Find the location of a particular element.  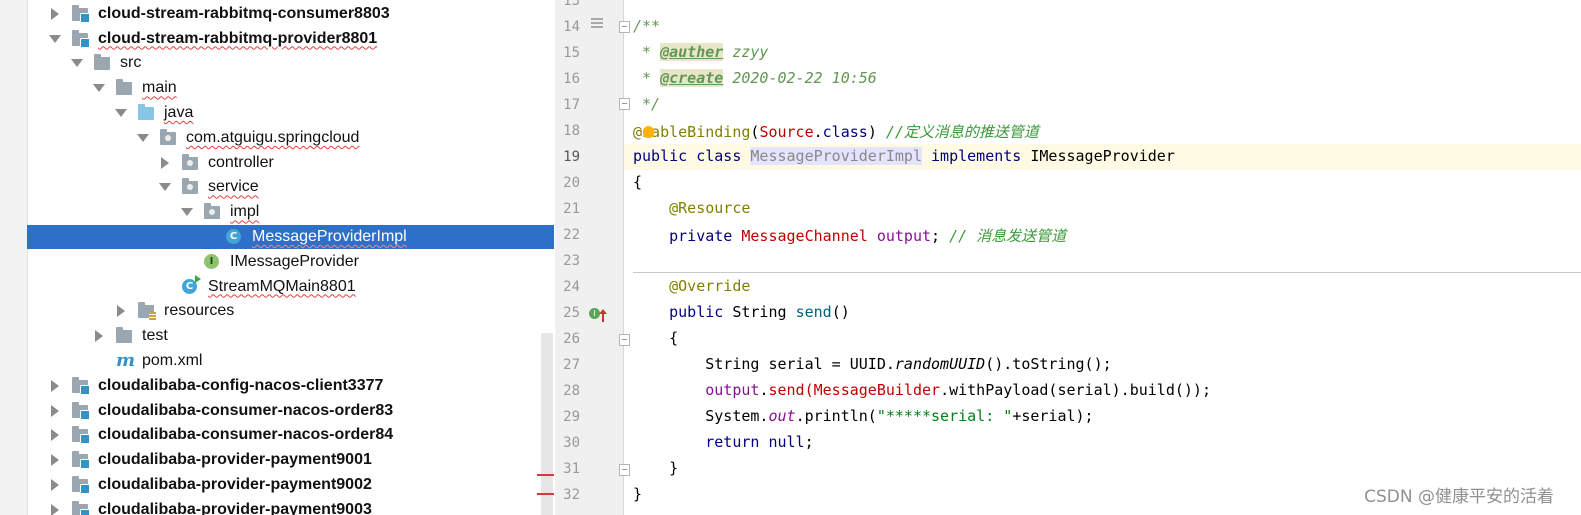

tree-item: I IMessageProvider is located at coordinates (290, 262).